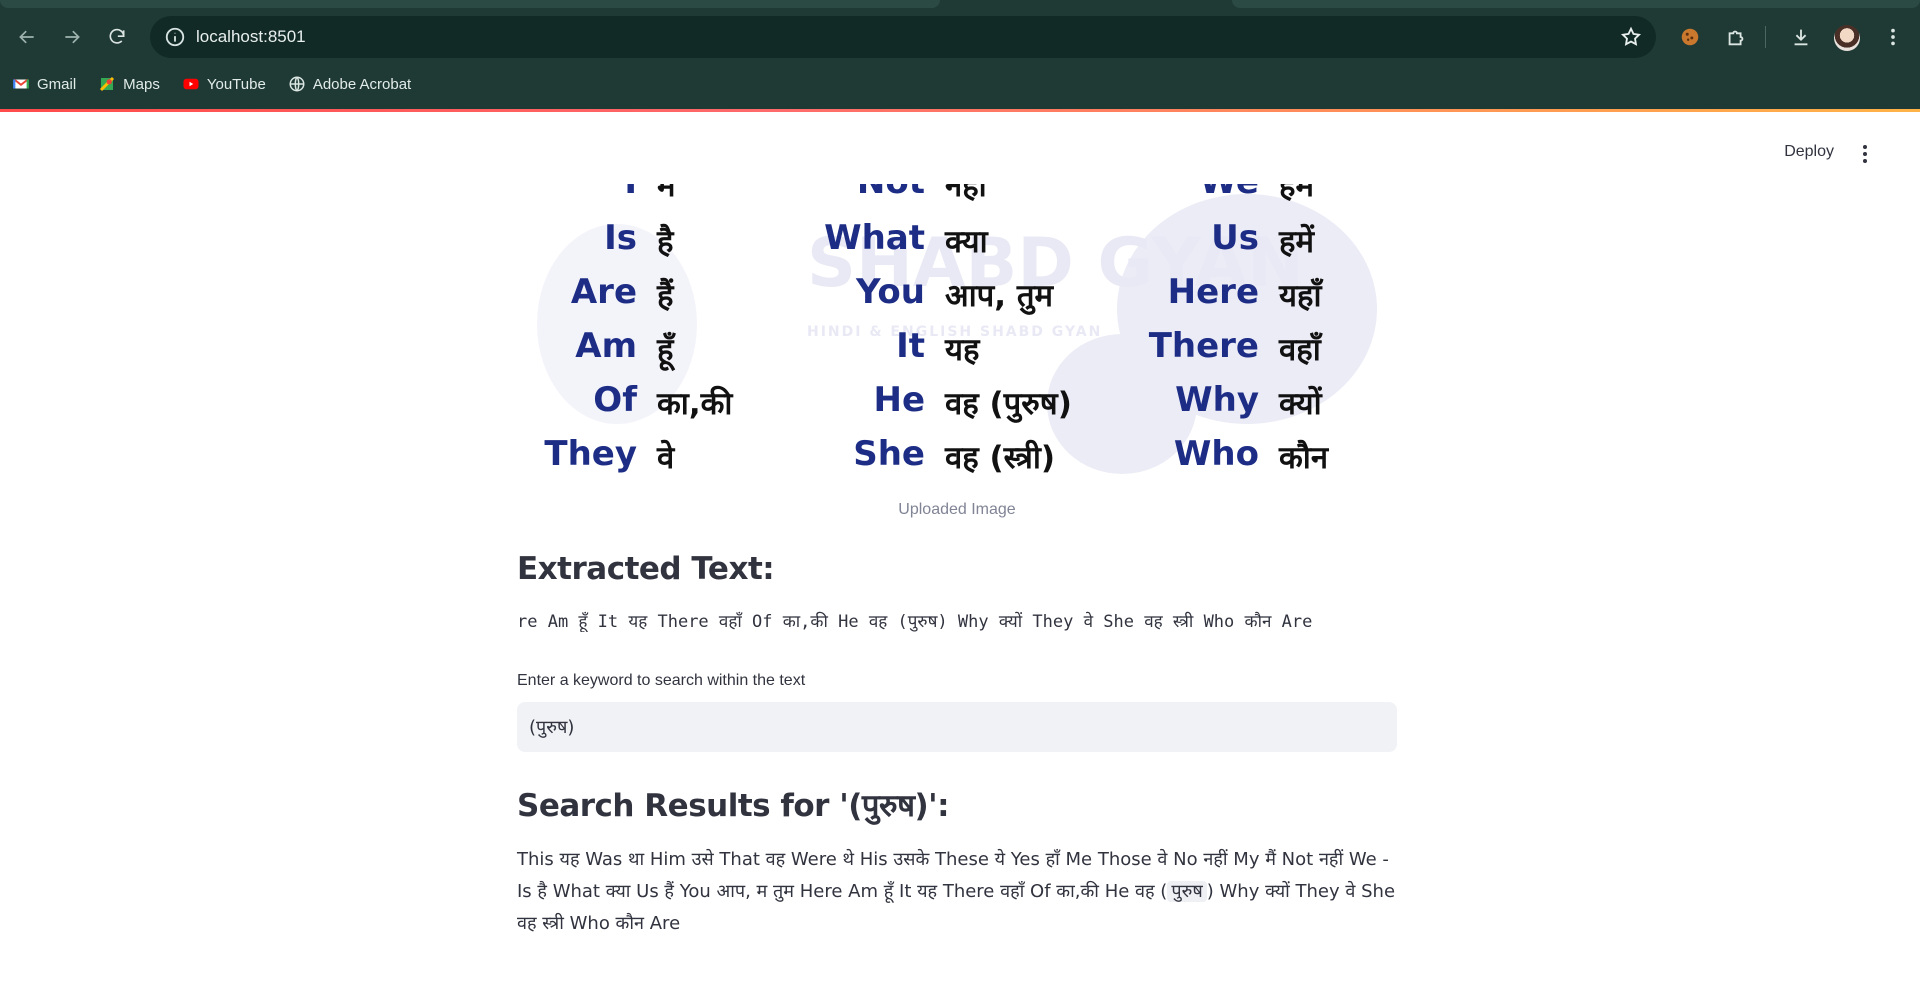  What do you see at coordinates (910, 346) in the screenshot?
I see `vocab-english-word: It` at bounding box center [910, 346].